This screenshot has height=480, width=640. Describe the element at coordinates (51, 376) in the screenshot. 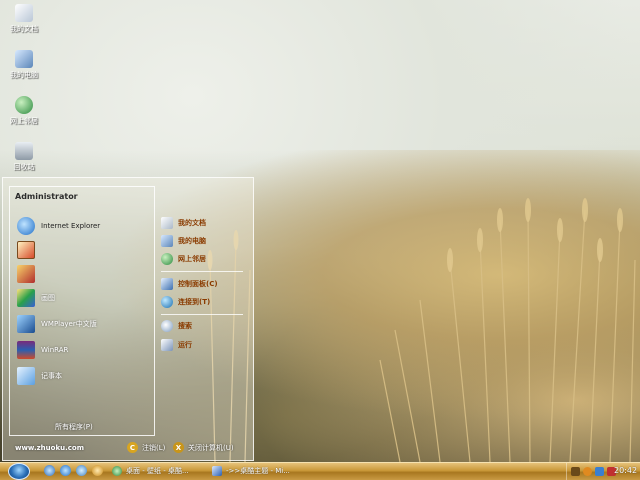

I see `pinned-label: 记事本` at that location.